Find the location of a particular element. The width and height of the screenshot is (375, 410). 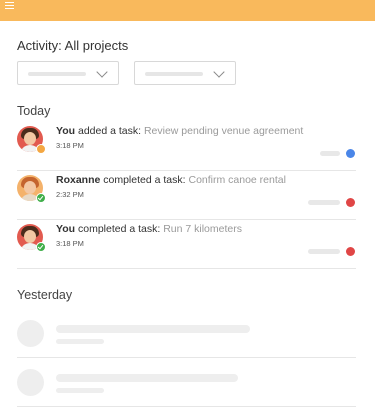

activity-task-link: Review pending venue agreement is located at coordinates (223, 131).